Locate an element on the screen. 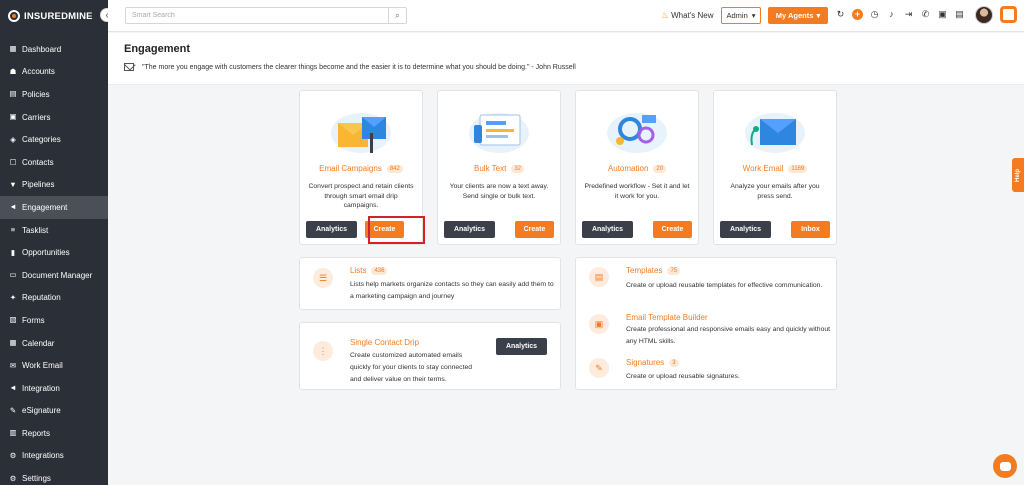  search-input is located at coordinates (257, 15).